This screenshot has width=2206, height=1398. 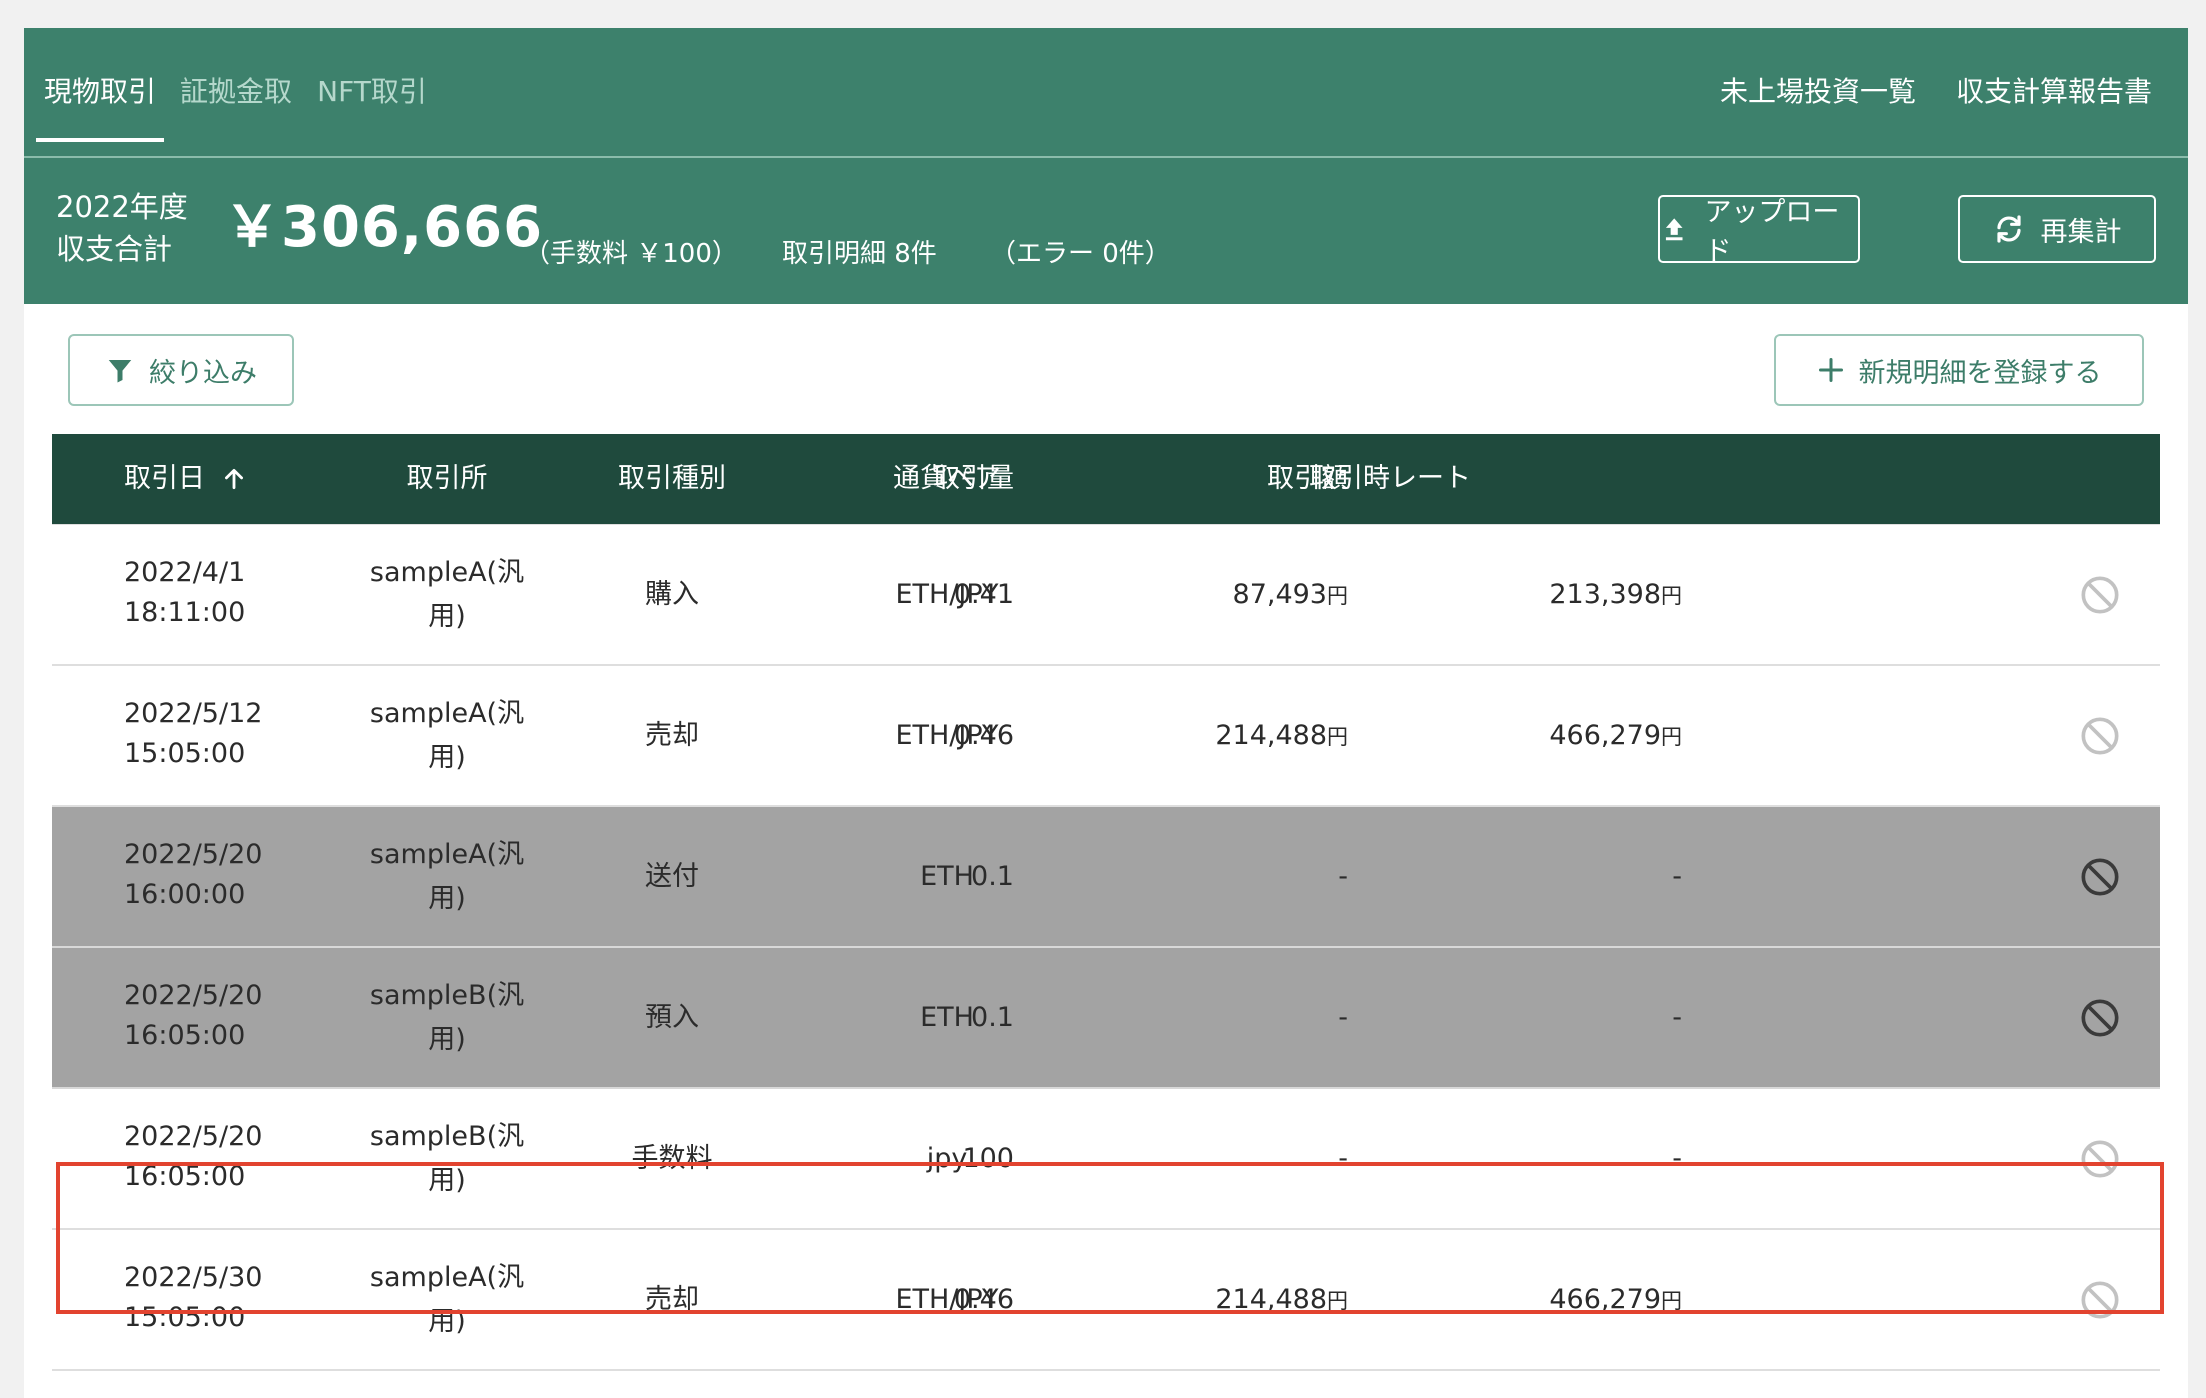 I want to click on cell-value: -, so click(x=1343, y=876).